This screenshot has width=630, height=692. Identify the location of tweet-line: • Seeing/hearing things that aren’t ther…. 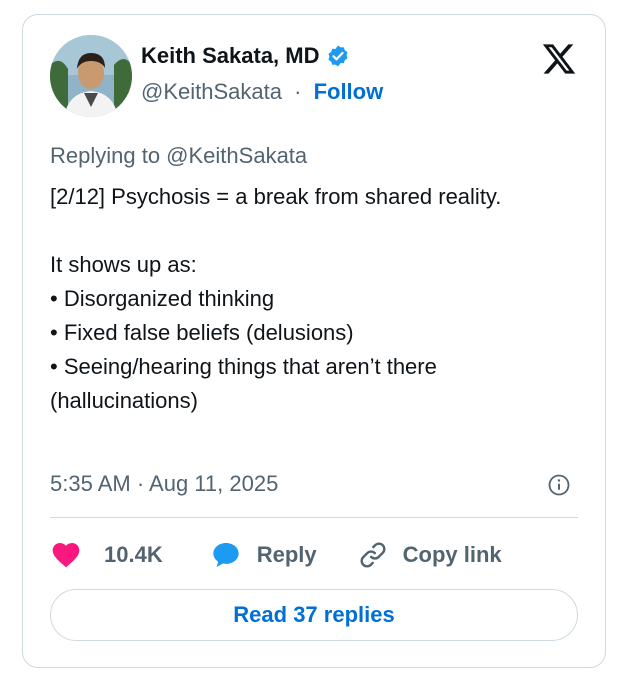
(243, 383).